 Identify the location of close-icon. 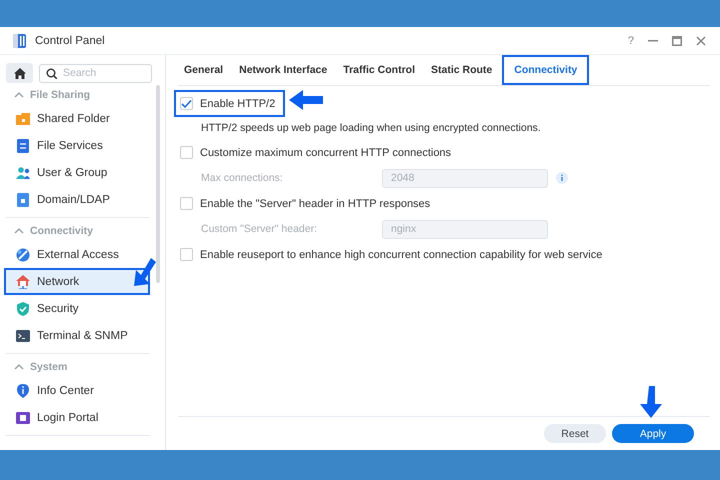
(701, 41).